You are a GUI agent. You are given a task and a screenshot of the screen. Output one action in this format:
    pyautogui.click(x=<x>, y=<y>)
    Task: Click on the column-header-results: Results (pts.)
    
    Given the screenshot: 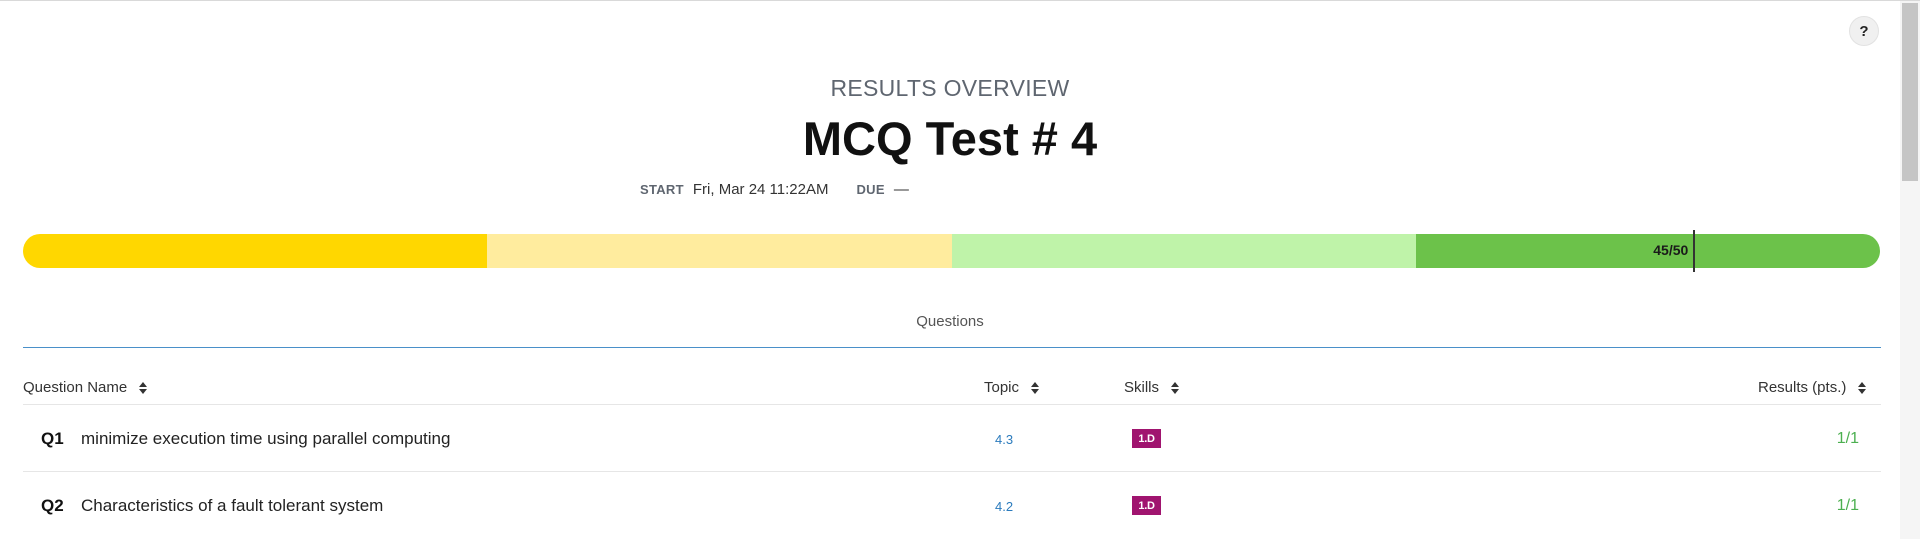 What is the action you would take?
    pyautogui.click(x=1812, y=387)
    